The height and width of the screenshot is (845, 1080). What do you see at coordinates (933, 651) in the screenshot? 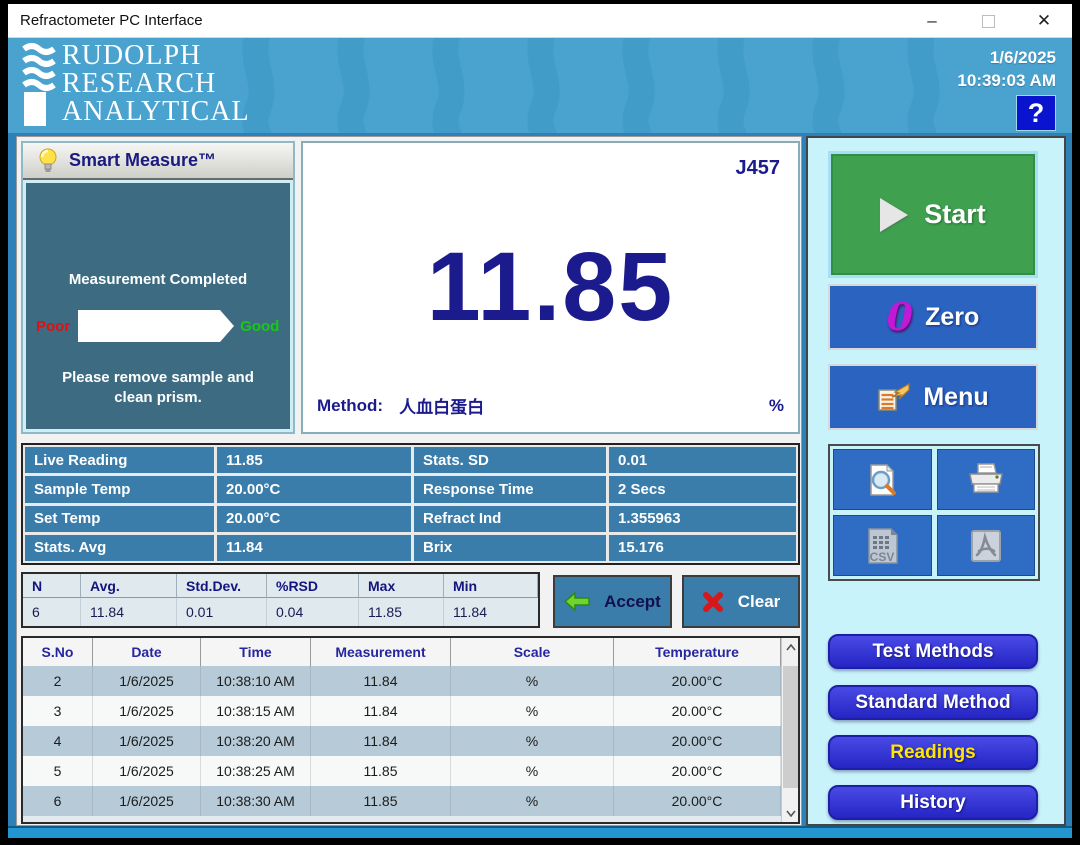
I see `test-methods-button: Test Methods` at bounding box center [933, 651].